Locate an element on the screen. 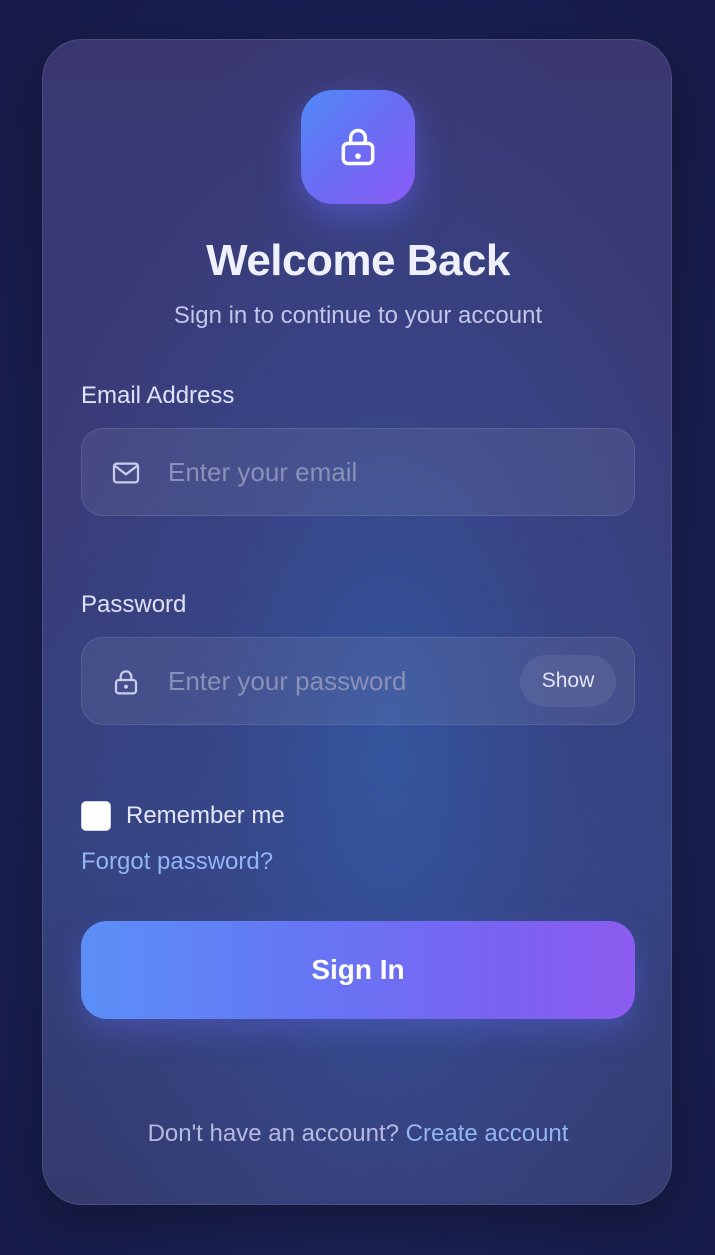 This screenshot has height=1255, width=715. logo-badge is located at coordinates (358, 147).